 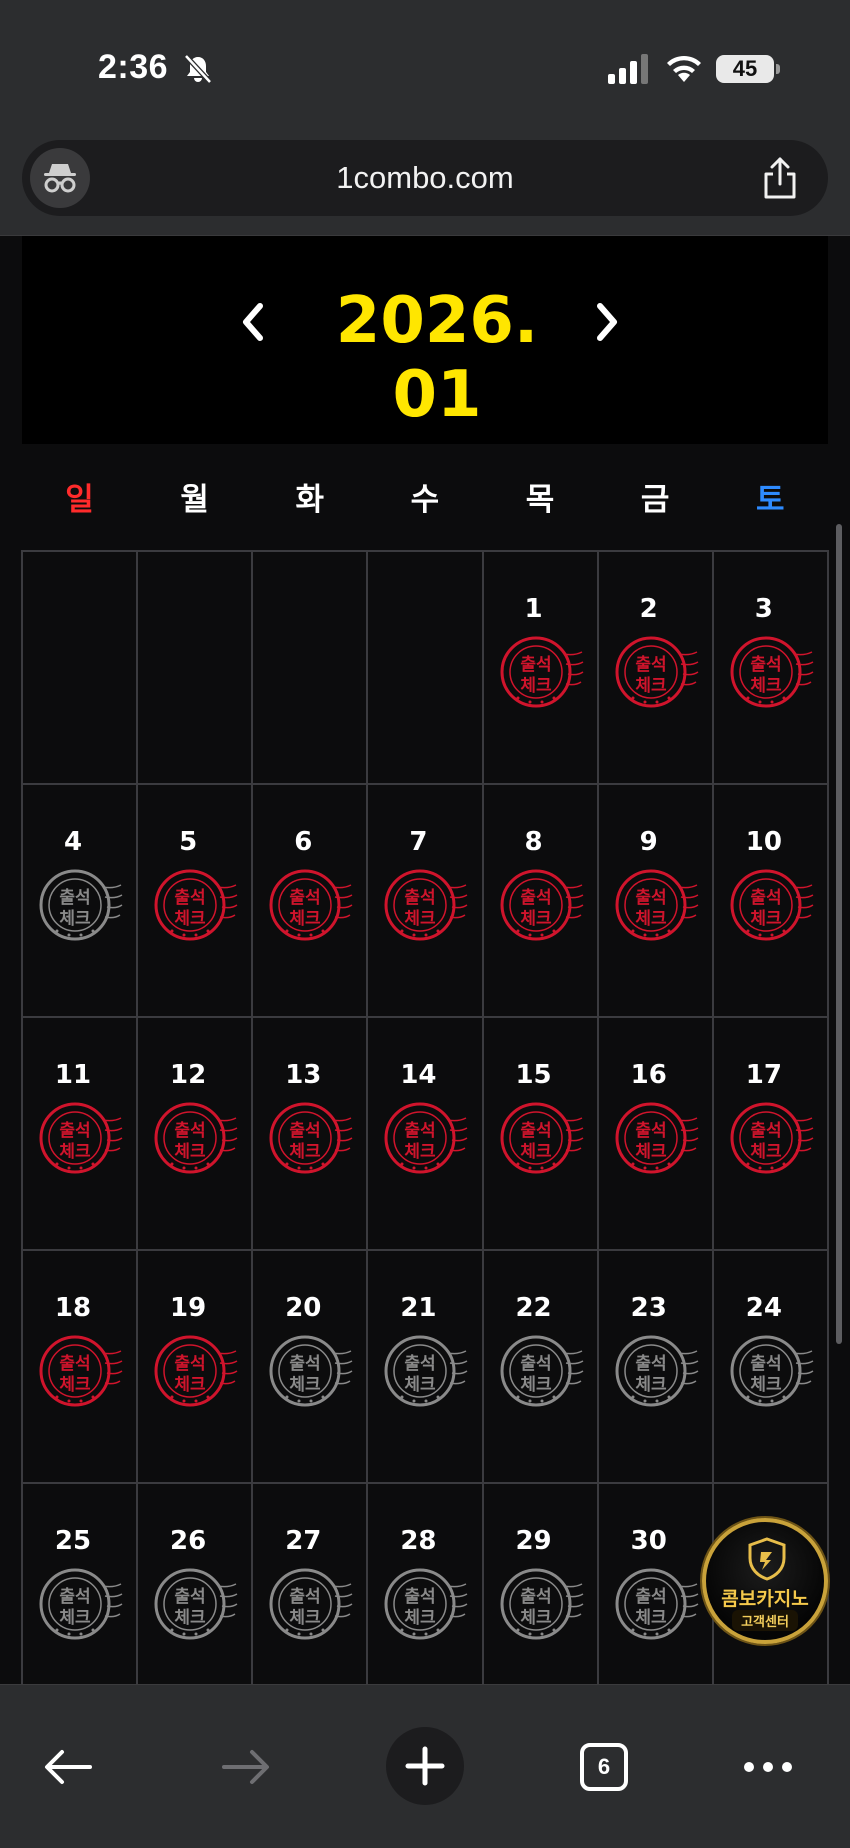 I want to click on calendar-day-cell: 1 출석 체크, so click(x=541, y=668).